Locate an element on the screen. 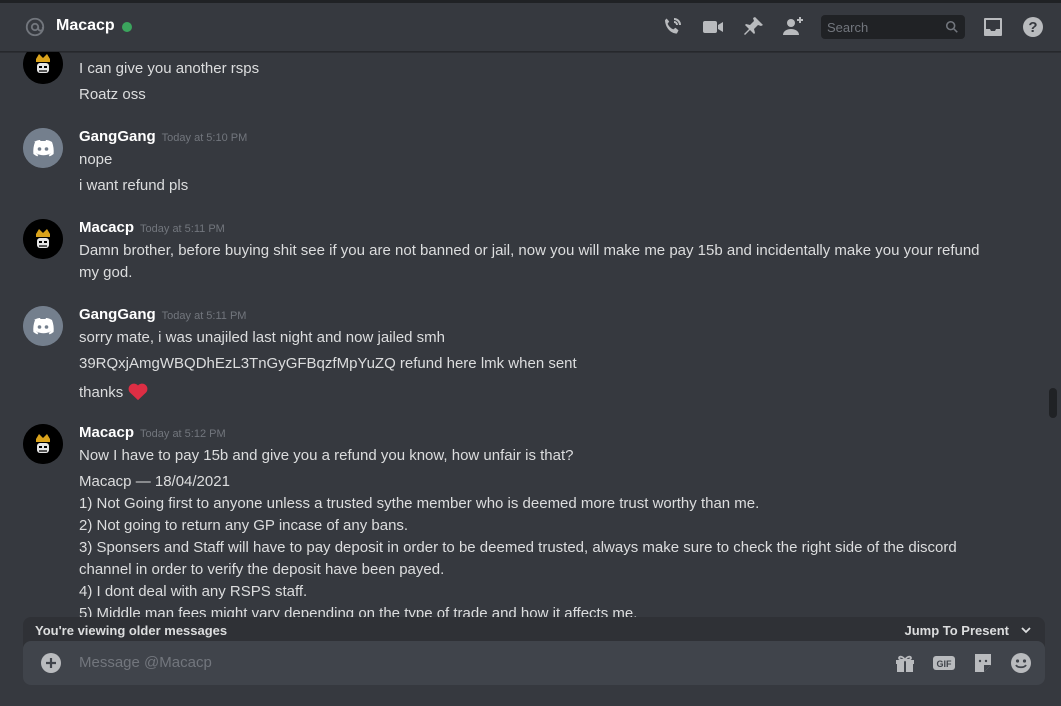 The image size is (1061, 706). message-text: thanks is located at coordinates (114, 391).